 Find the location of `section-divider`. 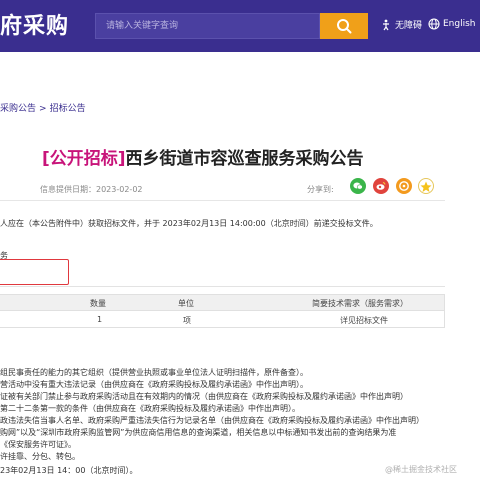

section-divider is located at coordinates (222, 286).